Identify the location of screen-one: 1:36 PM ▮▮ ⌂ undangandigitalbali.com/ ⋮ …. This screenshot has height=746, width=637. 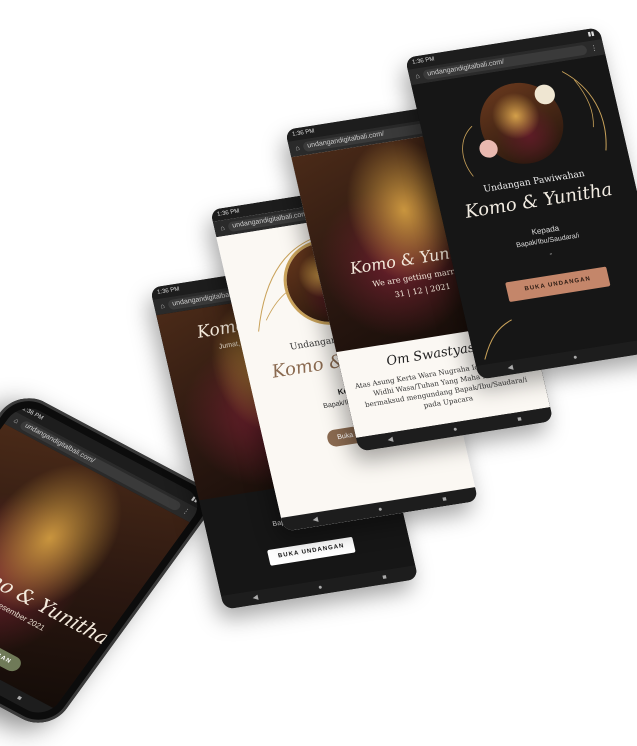
(103, 560).